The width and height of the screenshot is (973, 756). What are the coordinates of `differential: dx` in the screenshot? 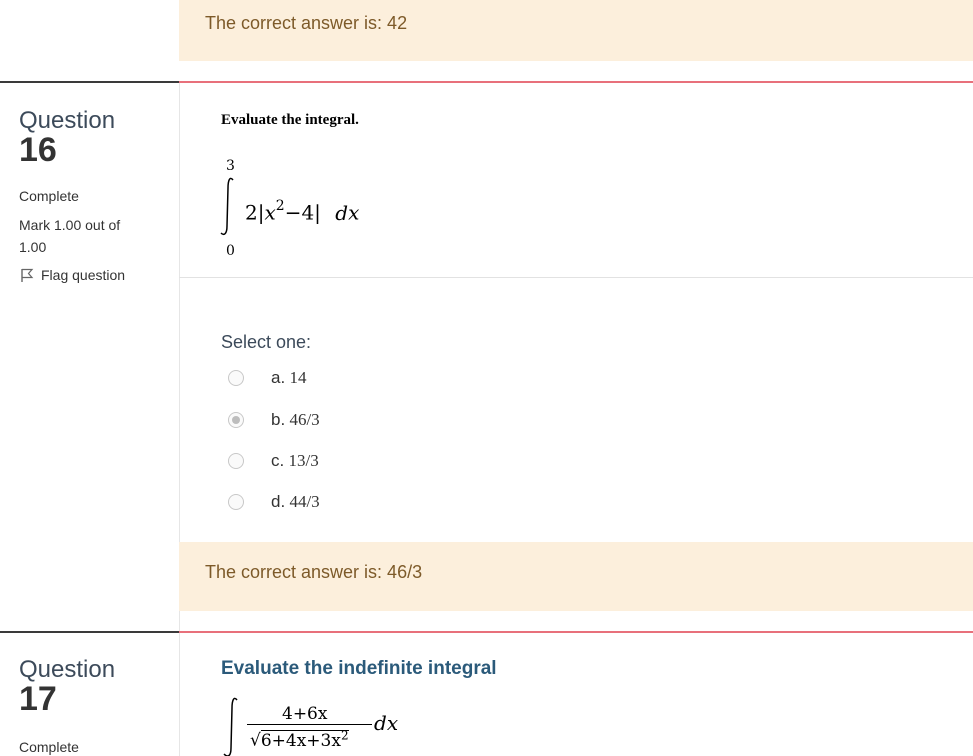 It's located at (386, 723).